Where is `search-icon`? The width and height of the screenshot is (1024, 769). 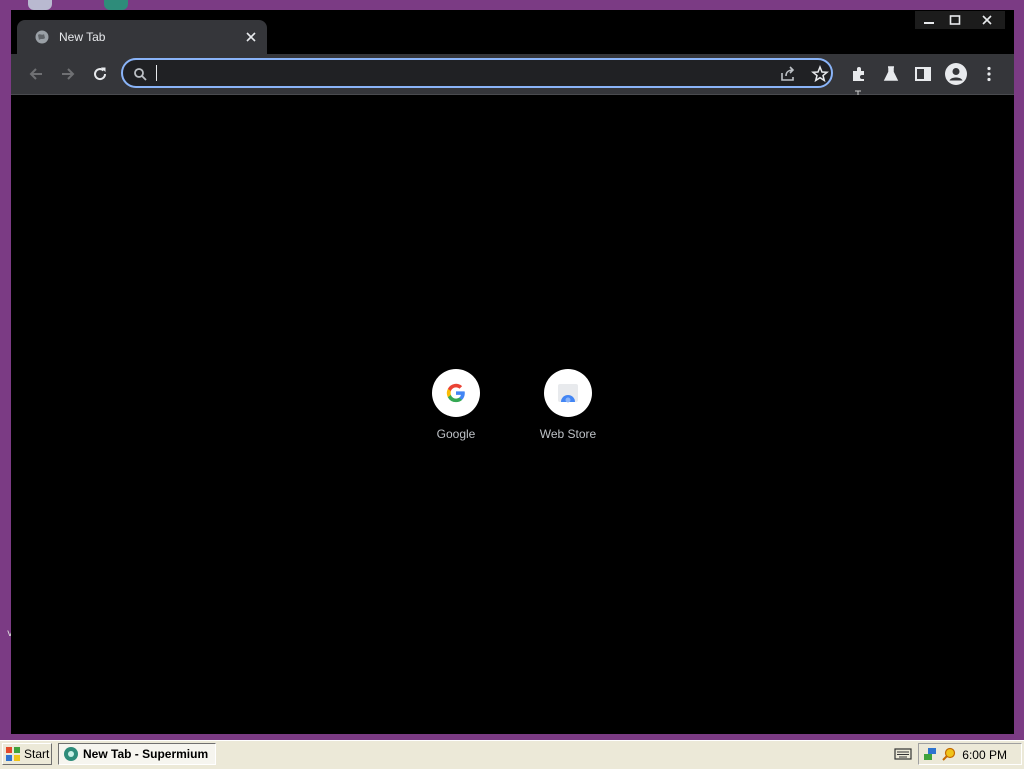 search-icon is located at coordinates (140, 74).